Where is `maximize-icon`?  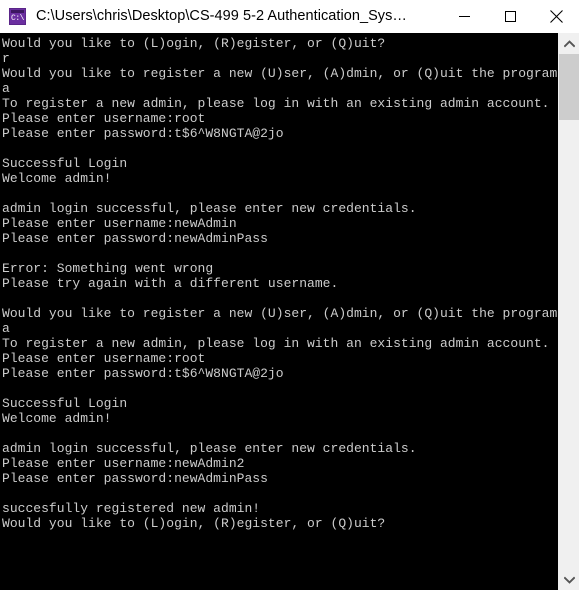 maximize-icon is located at coordinates (510, 16).